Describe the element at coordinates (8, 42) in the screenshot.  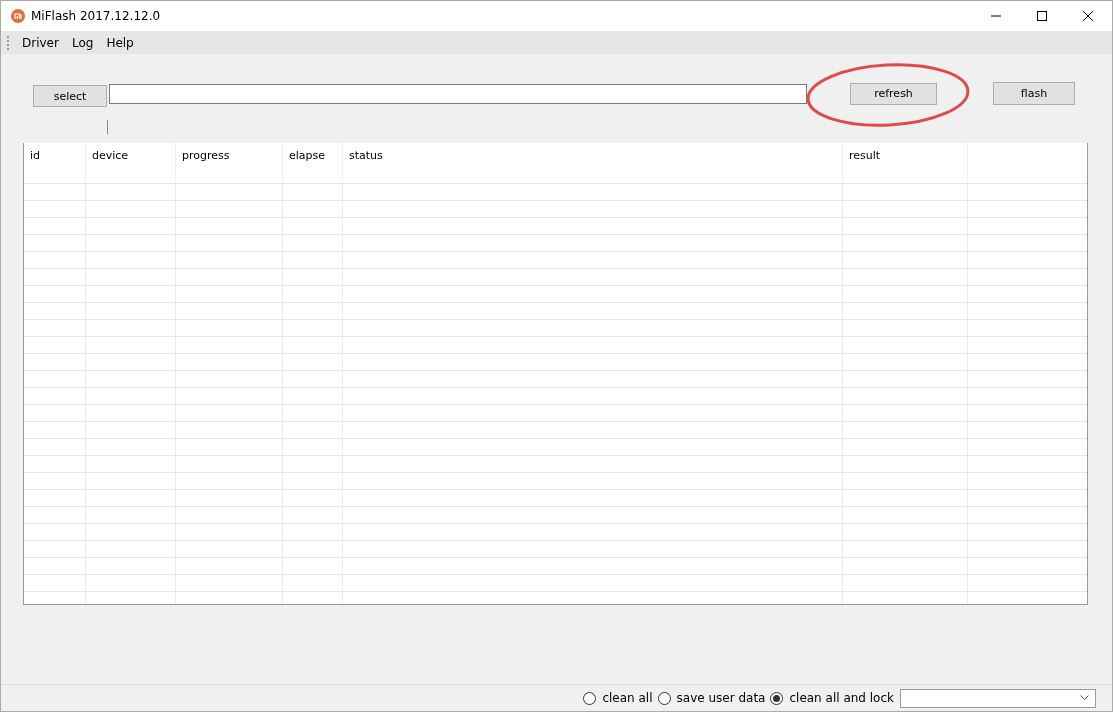
I see `grip-icon` at that location.